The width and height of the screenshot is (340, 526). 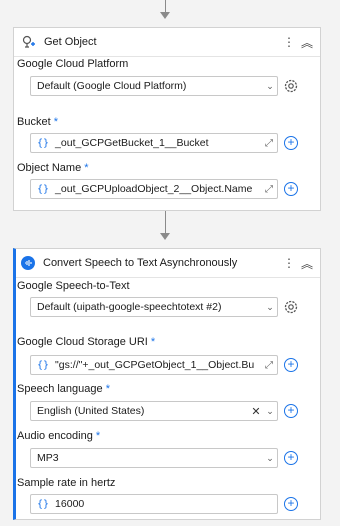 What do you see at coordinates (66, 483) in the screenshot?
I see `sample-rate-label: Sample rate in hertz` at bounding box center [66, 483].